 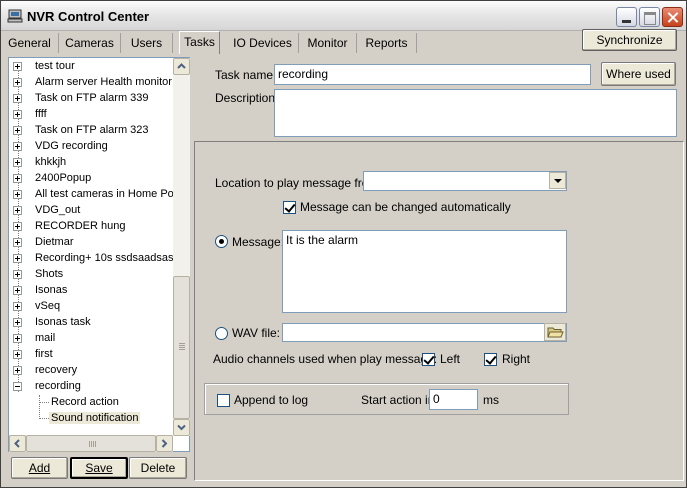 What do you see at coordinates (90, 43) in the screenshot?
I see `tab-cameras: Cameras` at bounding box center [90, 43].